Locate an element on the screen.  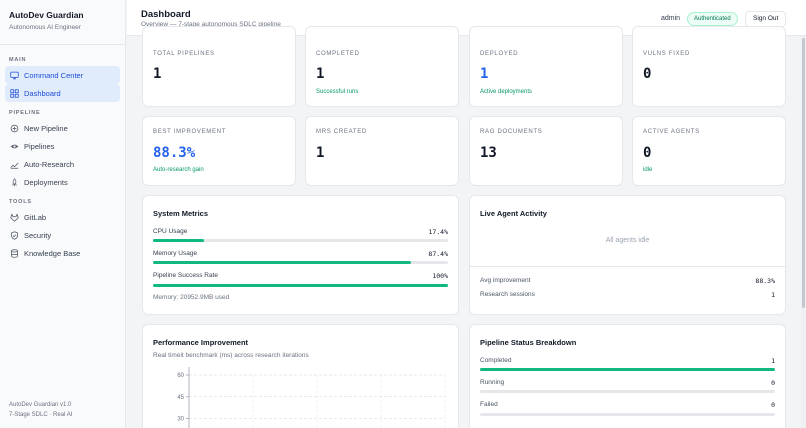
stat-card-mrs-created: MRS CREATED 1 is located at coordinates (382, 151).